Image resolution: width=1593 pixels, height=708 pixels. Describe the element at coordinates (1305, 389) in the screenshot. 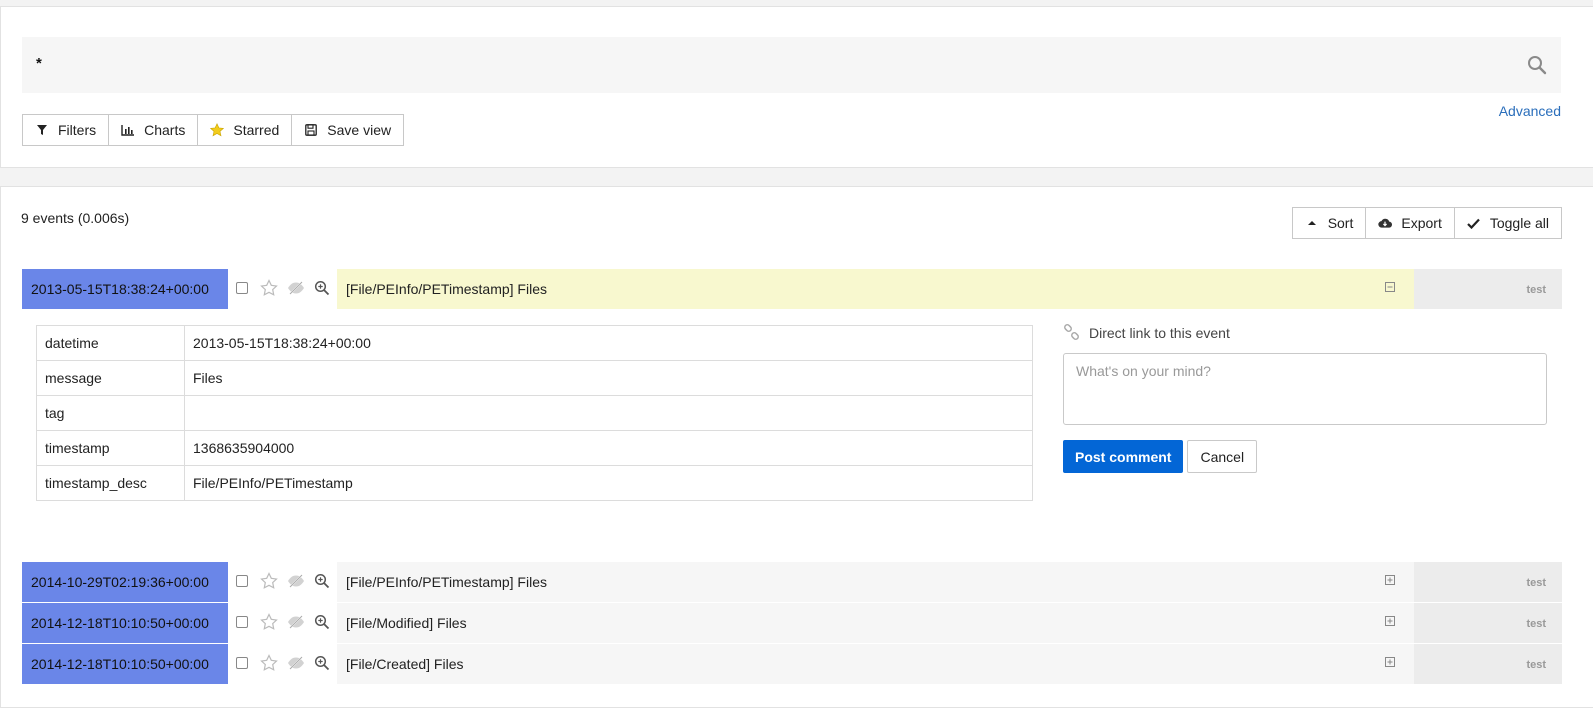

I see `comment-input: What's on your mind?` at that location.